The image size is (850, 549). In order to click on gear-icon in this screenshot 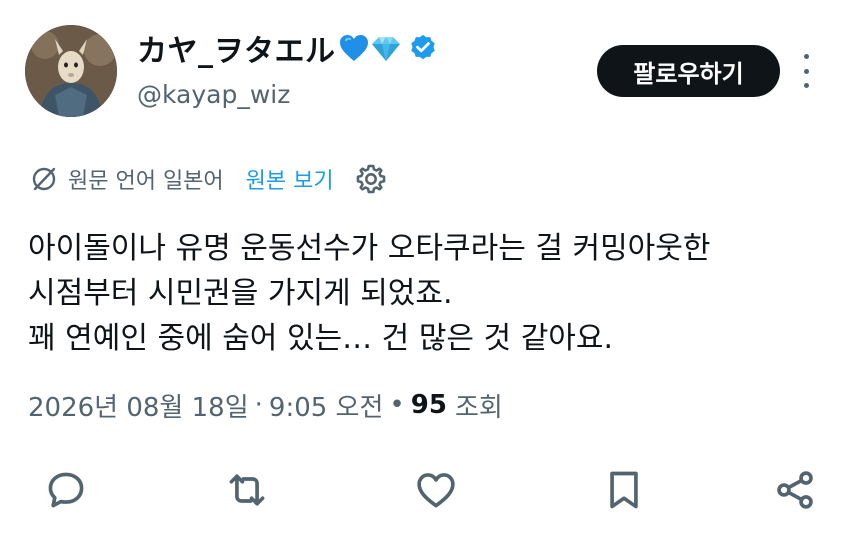, I will do `click(371, 179)`.